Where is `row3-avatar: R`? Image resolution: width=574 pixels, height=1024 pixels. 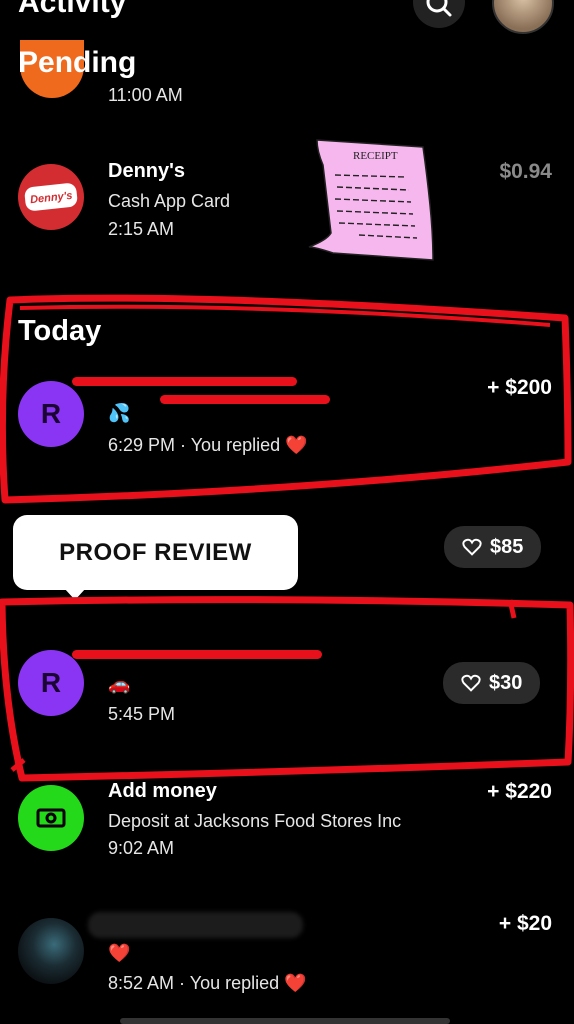 row3-avatar: R is located at coordinates (51, 683).